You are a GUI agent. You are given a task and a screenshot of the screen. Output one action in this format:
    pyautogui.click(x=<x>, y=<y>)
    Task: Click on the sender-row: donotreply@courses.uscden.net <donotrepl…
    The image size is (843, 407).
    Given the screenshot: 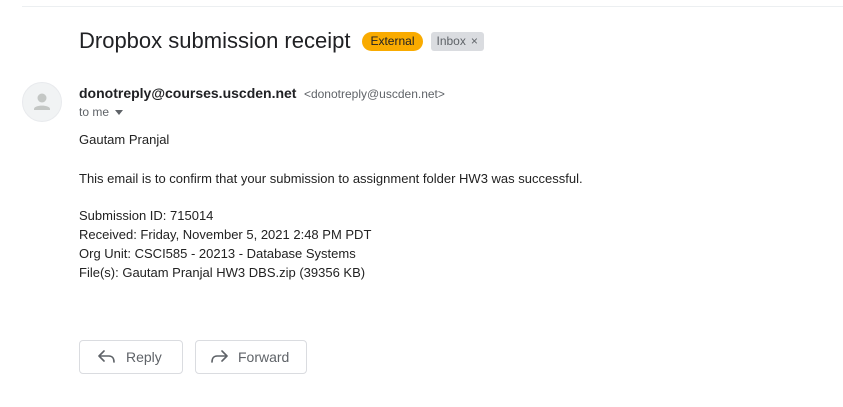 What is the action you would take?
    pyautogui.click(x=262, y=94)
    